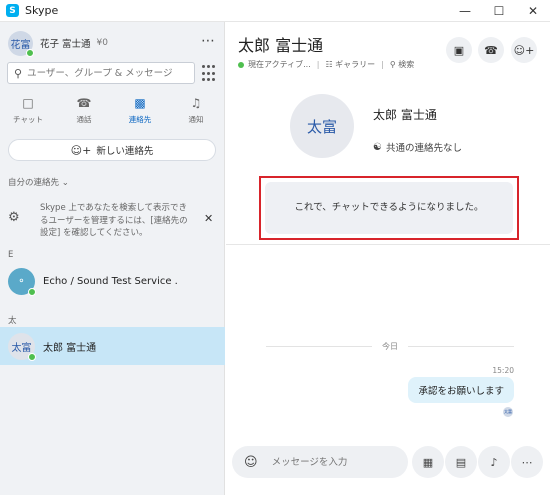 The width and height of the screenshot is (550, 495). I want to click on headset-icon: ⚬, so click(21, 281).